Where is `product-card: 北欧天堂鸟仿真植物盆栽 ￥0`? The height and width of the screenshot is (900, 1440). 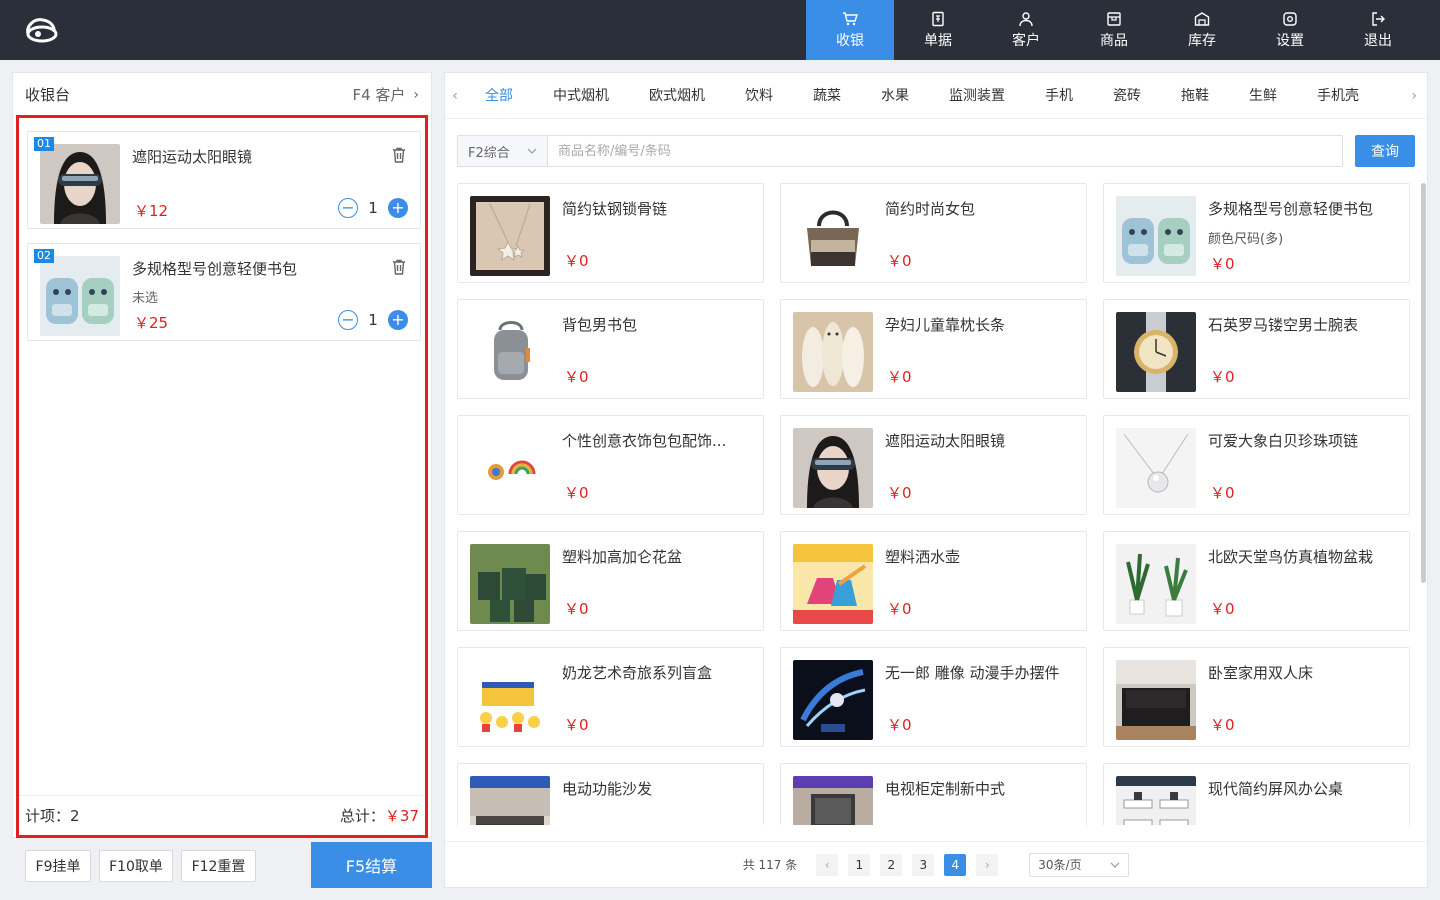
product-card: 北欧天堂鸟仿真植物盆栽 ￥0 is located at coordinates (1256, 581).